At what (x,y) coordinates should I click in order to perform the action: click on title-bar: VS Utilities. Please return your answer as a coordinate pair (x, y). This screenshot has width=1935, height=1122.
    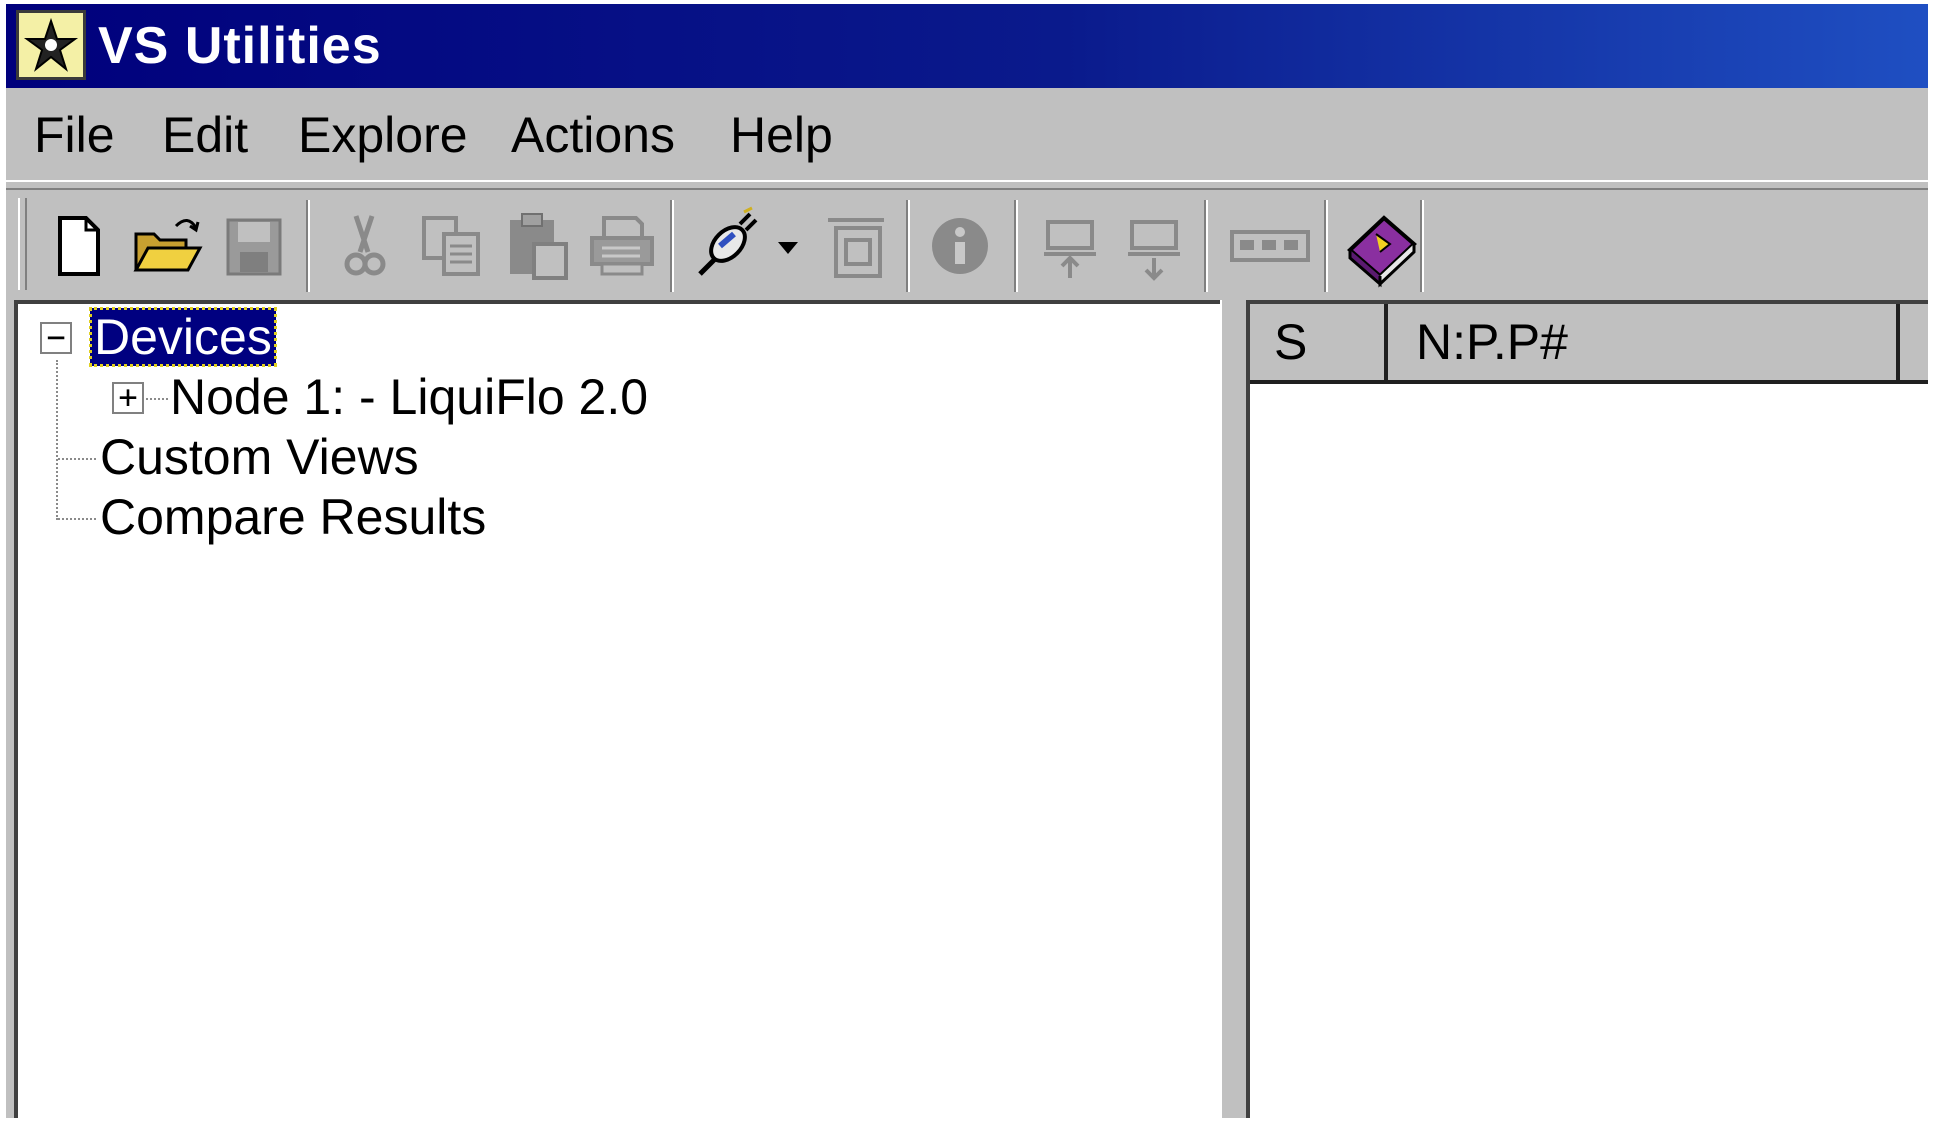
    Looking at the image, I should click on (967, 46).